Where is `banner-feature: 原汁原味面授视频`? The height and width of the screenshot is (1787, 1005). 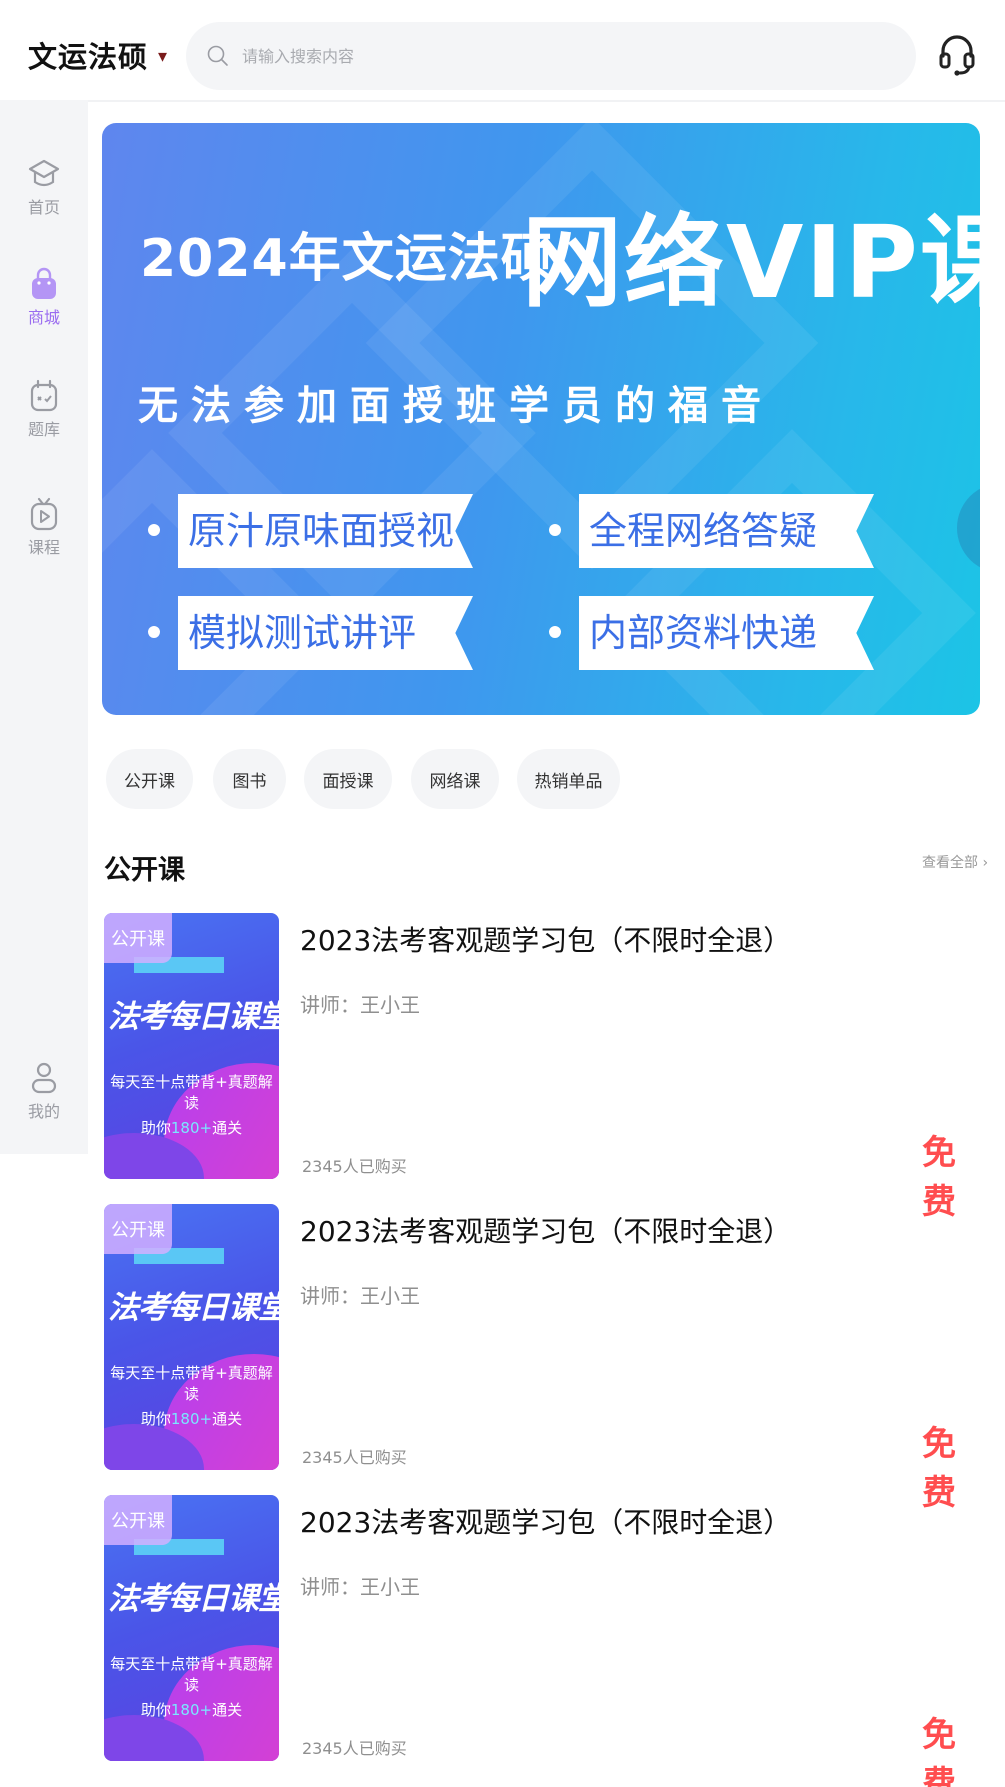
banner-feature: 原汁原味面授视频 is located at coordinates (325, 531).